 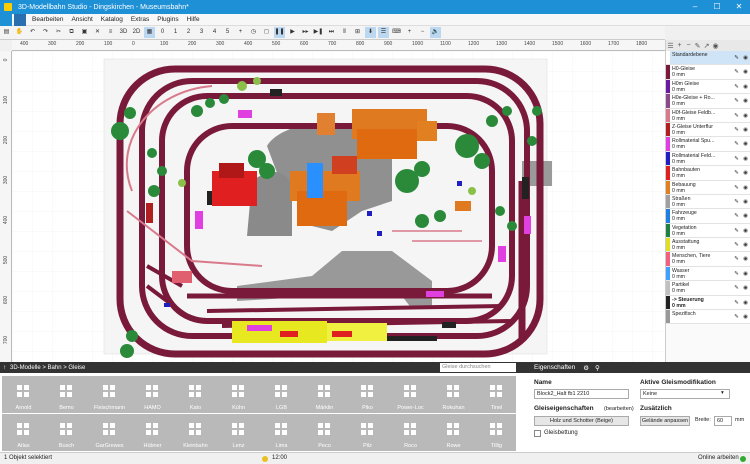 What do you see at coordinates (708, 159) in the screenshot?
I see `layer-item: Rollmaterial Feld... 0 mm ✎ ◉` at bounding box center [708, 159].